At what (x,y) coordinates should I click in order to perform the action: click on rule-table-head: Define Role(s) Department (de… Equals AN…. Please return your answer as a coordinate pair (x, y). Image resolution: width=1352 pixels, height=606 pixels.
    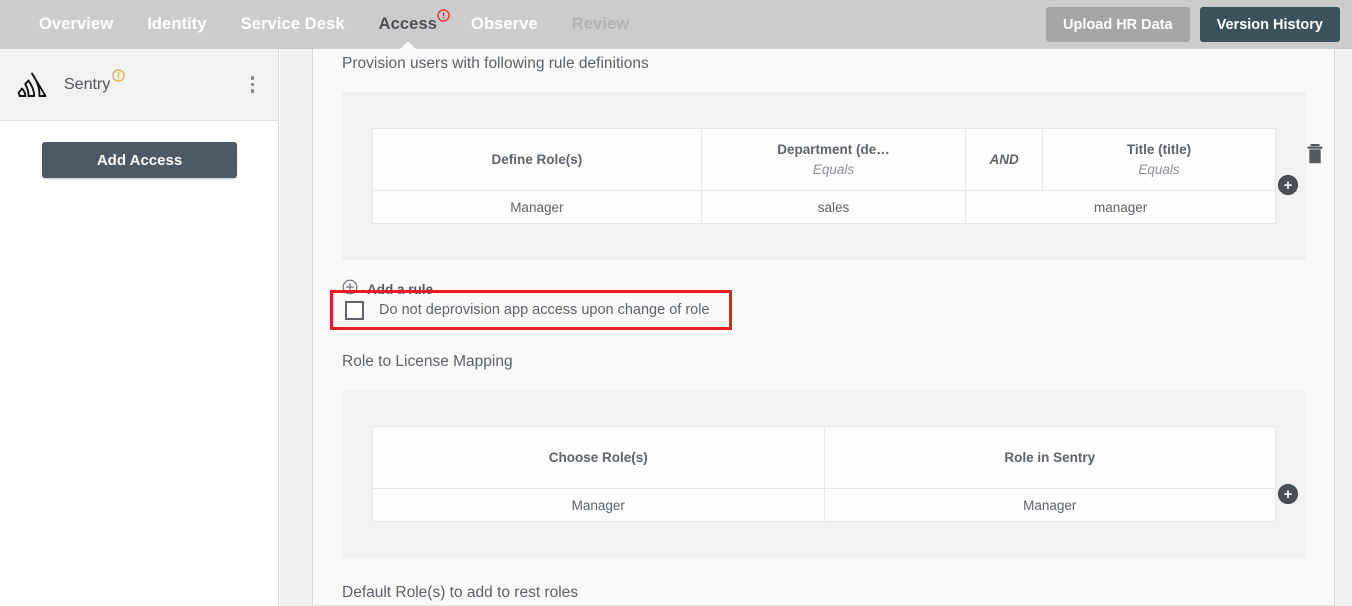
    Looking at the image, I should click on (824, 159).